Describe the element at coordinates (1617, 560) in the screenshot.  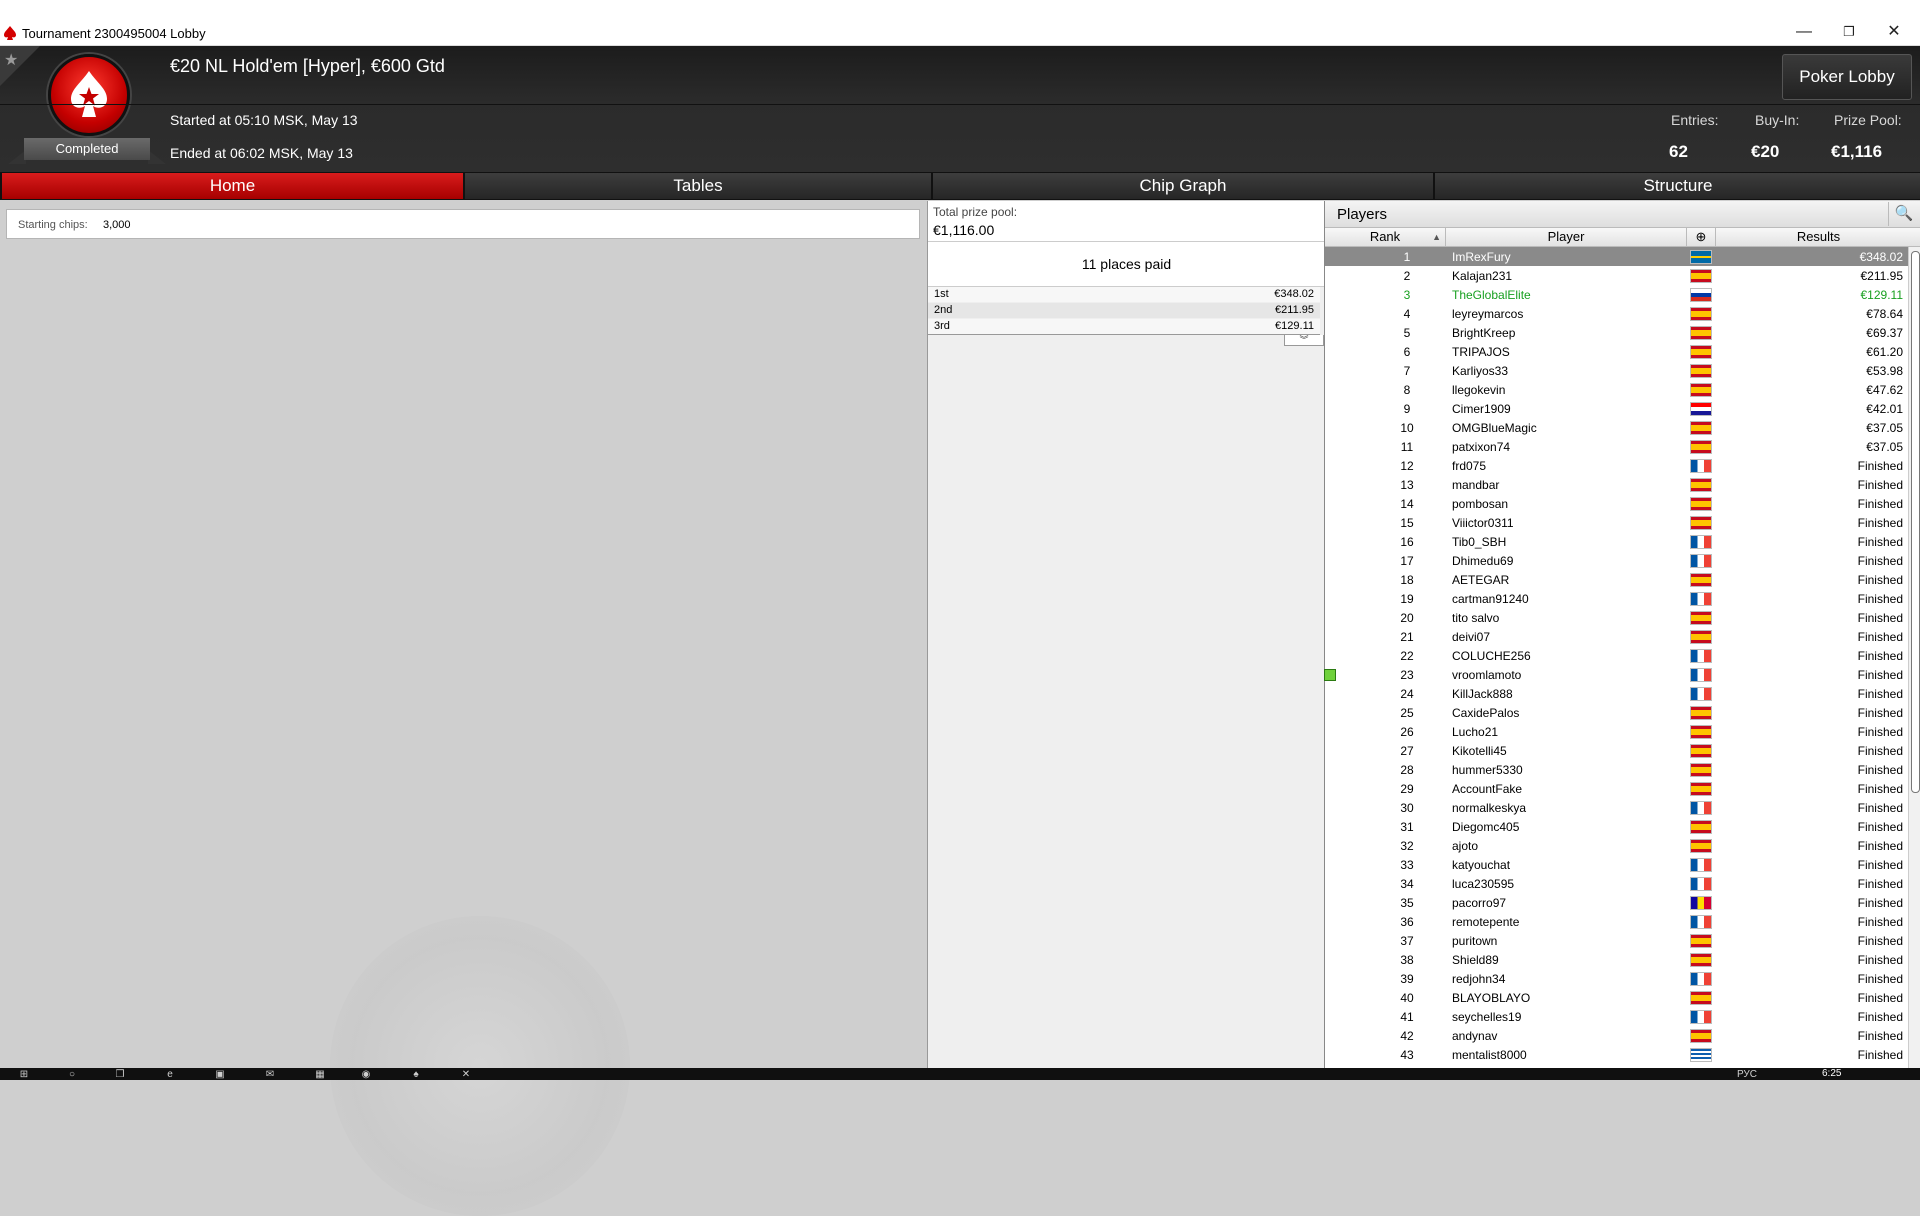
I see `player-row: 17 Dhimedu69 Finished` at that location.